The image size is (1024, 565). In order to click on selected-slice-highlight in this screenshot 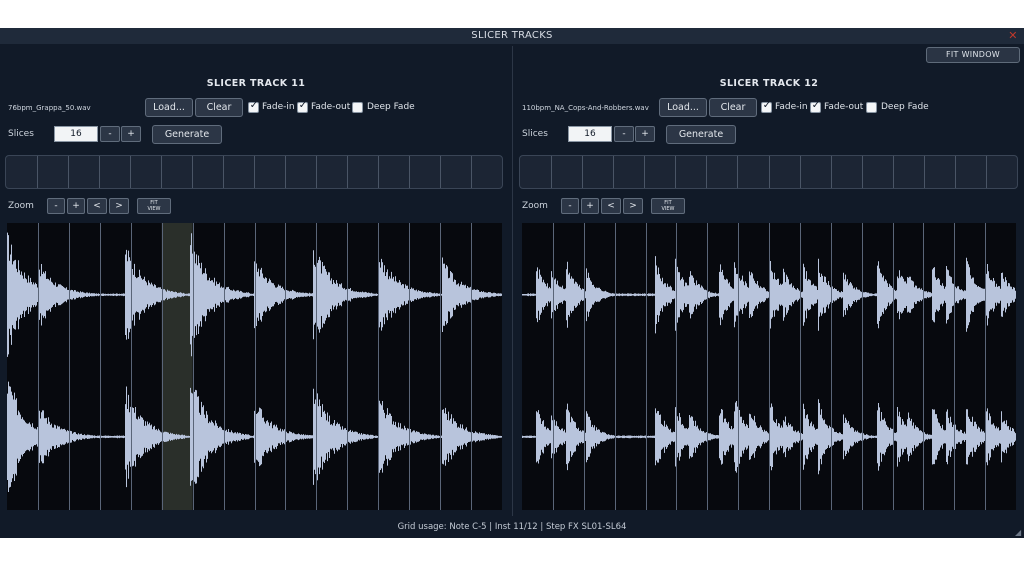, I will do `click(177, 366)`.